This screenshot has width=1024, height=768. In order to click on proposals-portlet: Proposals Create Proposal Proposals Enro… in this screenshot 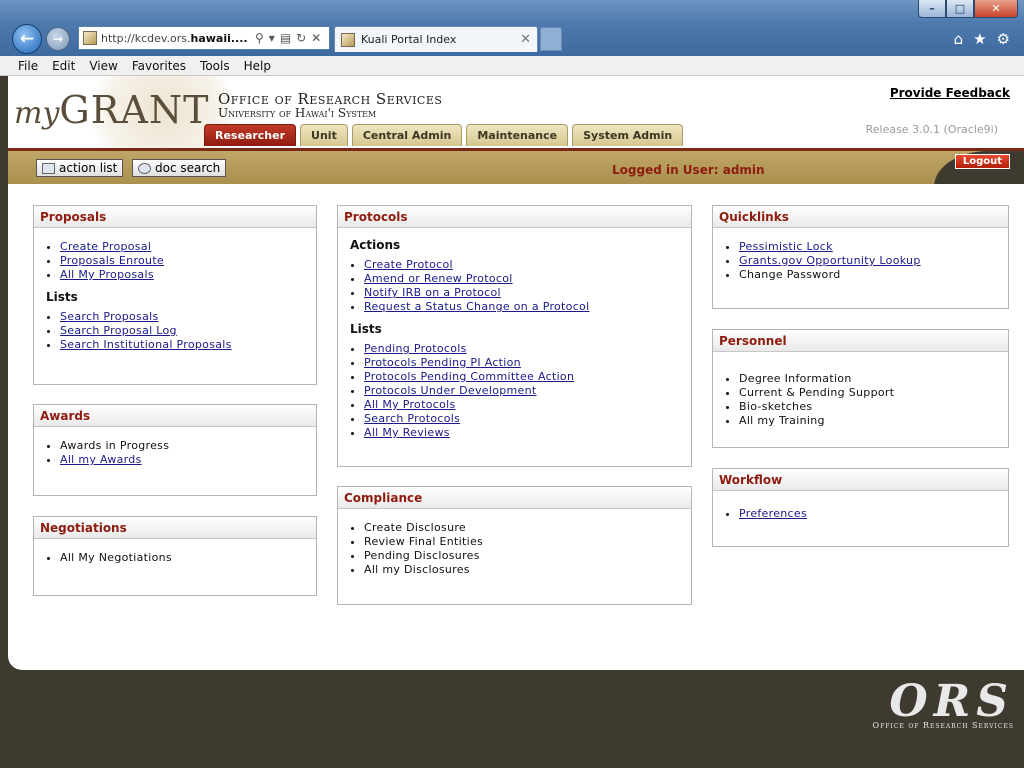, I will do `click(175, 295)`.